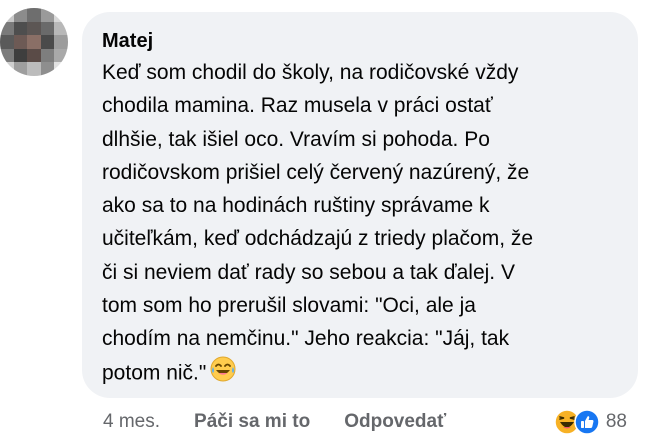  Describe the element at coordinates (131, 422) in the screenshot. I see `comment-timestamp: 4 mes.` at that location.